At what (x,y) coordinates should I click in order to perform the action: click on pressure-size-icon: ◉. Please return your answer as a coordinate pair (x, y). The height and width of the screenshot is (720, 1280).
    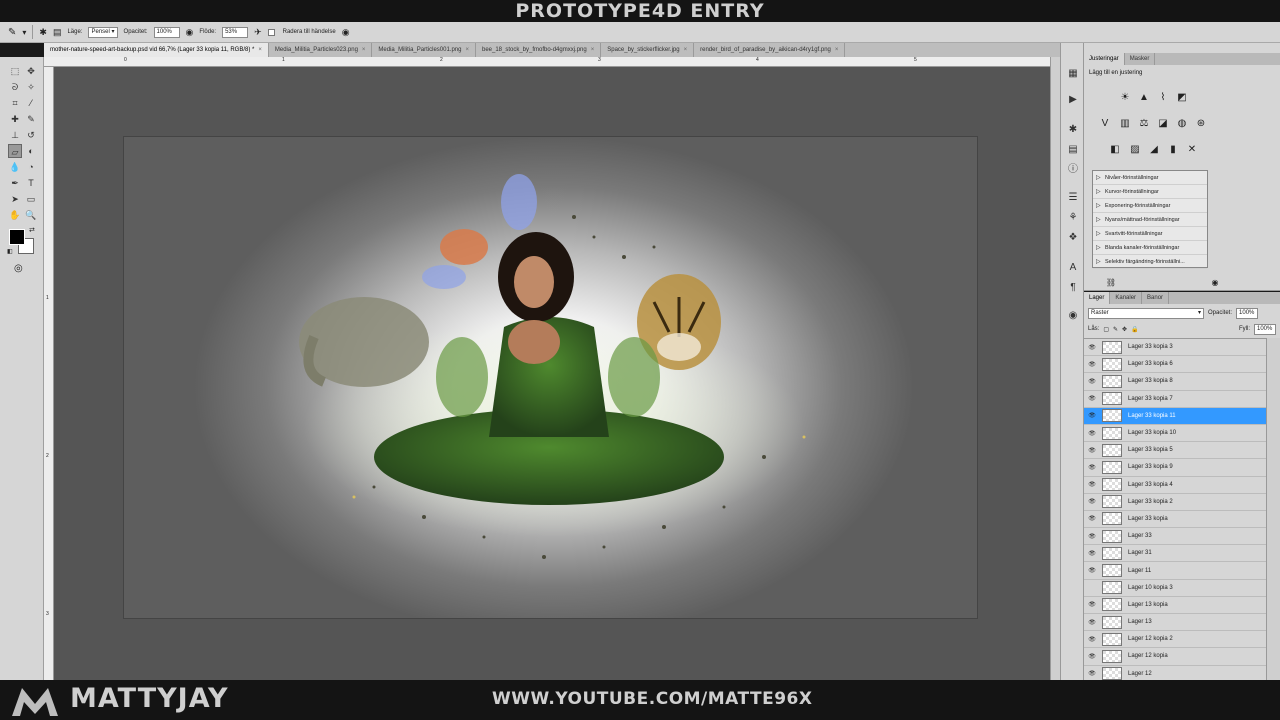
    Looking at the image, I should click on (346, 32).